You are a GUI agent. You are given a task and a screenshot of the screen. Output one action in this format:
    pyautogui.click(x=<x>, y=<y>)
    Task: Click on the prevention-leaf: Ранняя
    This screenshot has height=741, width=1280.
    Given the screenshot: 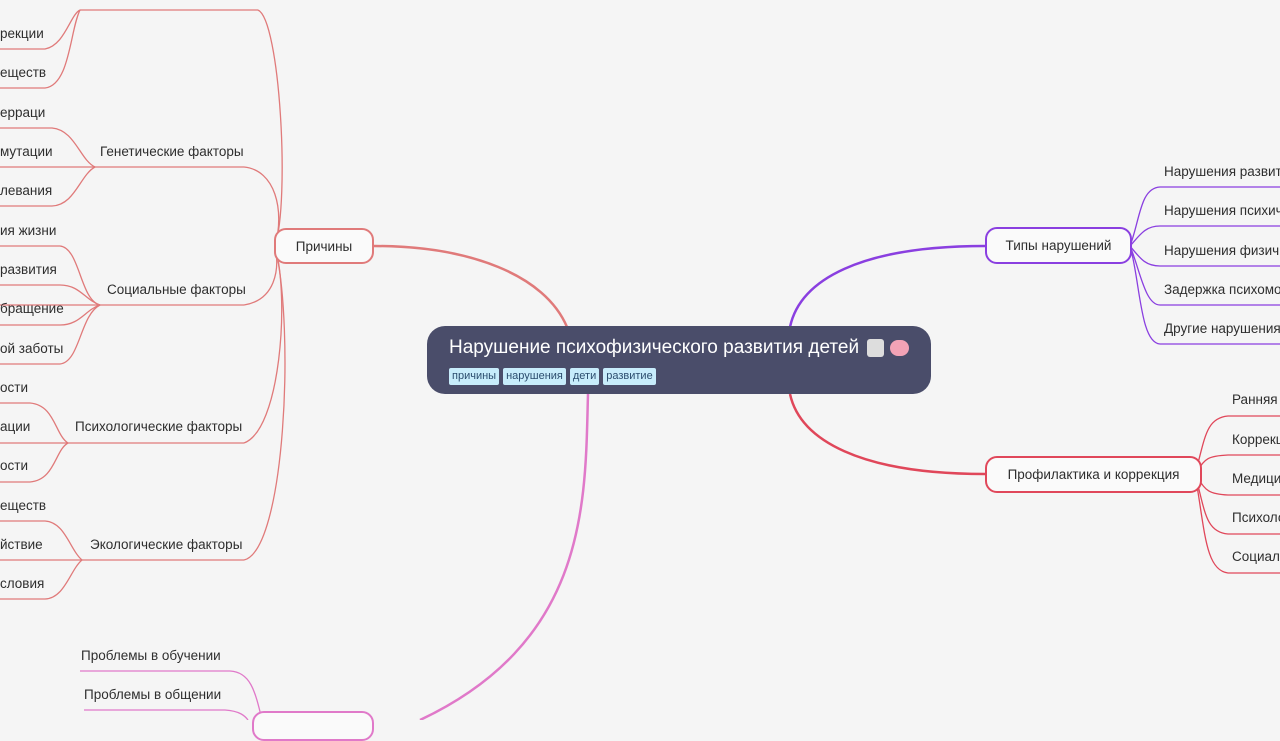 What is the action you would take?
    pyautogui.click(x=1255, y=400)
    